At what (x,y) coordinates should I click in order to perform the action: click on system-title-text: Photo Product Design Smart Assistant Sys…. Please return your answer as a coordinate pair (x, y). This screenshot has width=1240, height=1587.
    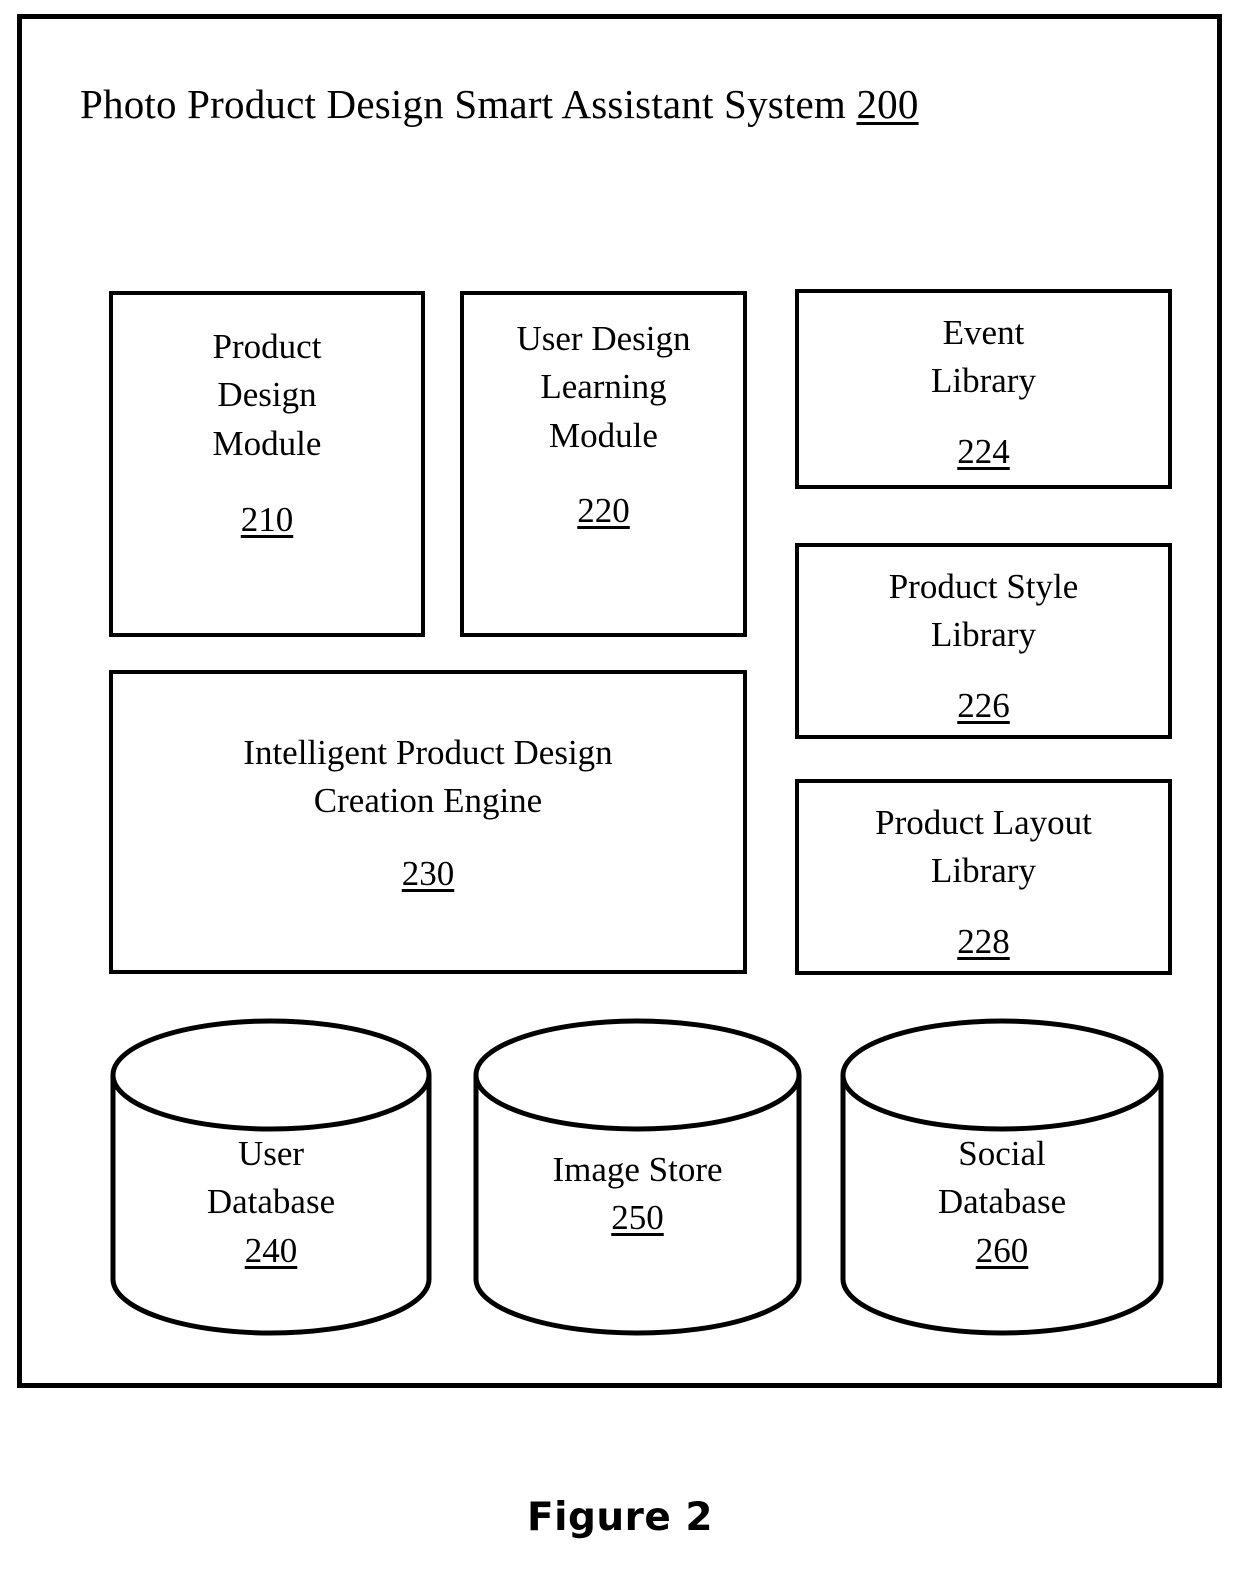
    Looking at the image, I should click on (463, 104).